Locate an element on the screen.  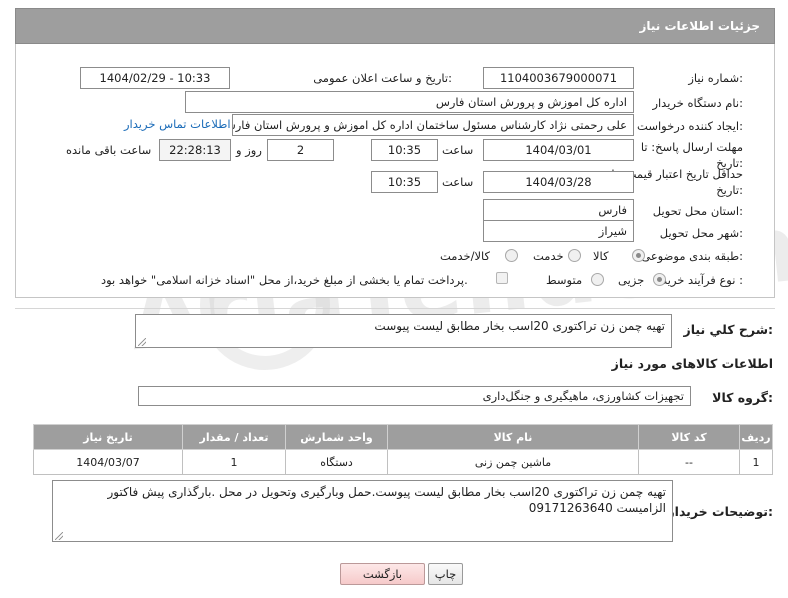
col-row-header: ردیف is located at coordinates (756, 437).